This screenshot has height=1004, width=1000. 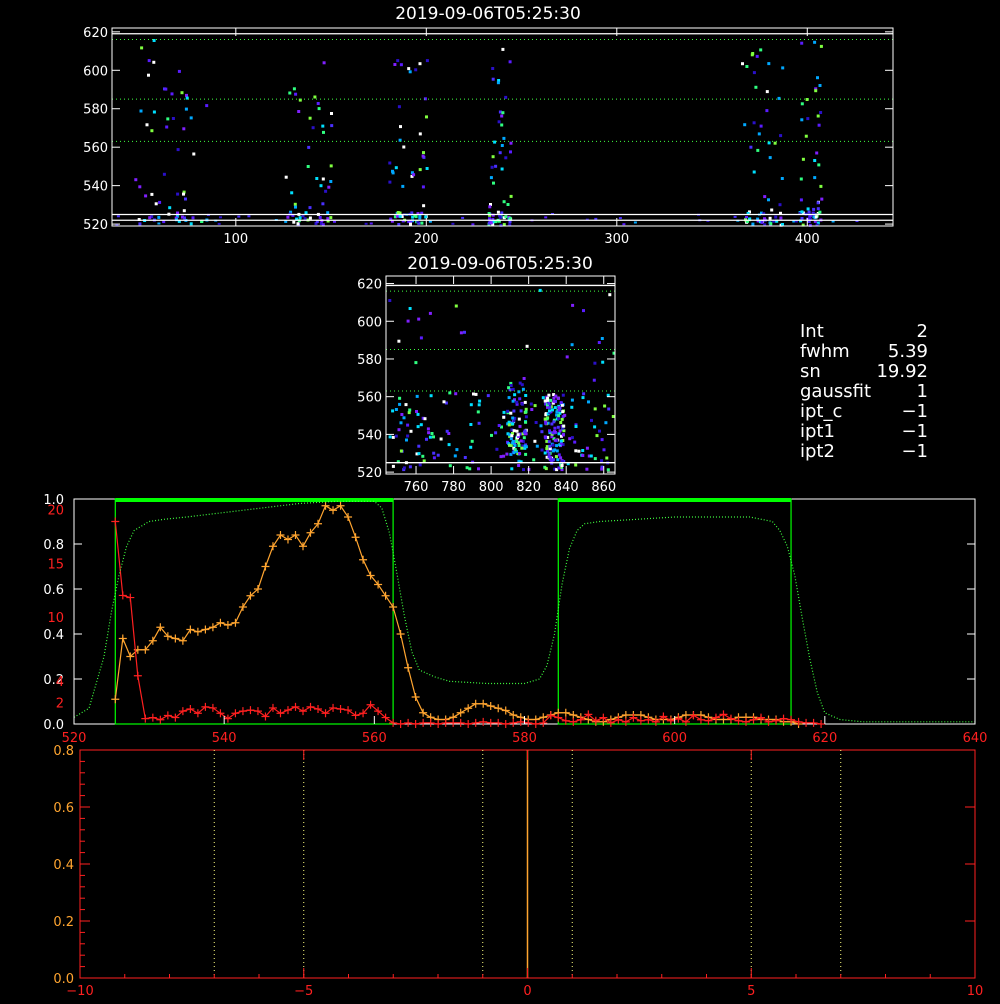 What do you see at coordinates (224, 738) in the screenshot?
I see `spectrum-x-tick-label: 540` at bounding box center [224, 738].